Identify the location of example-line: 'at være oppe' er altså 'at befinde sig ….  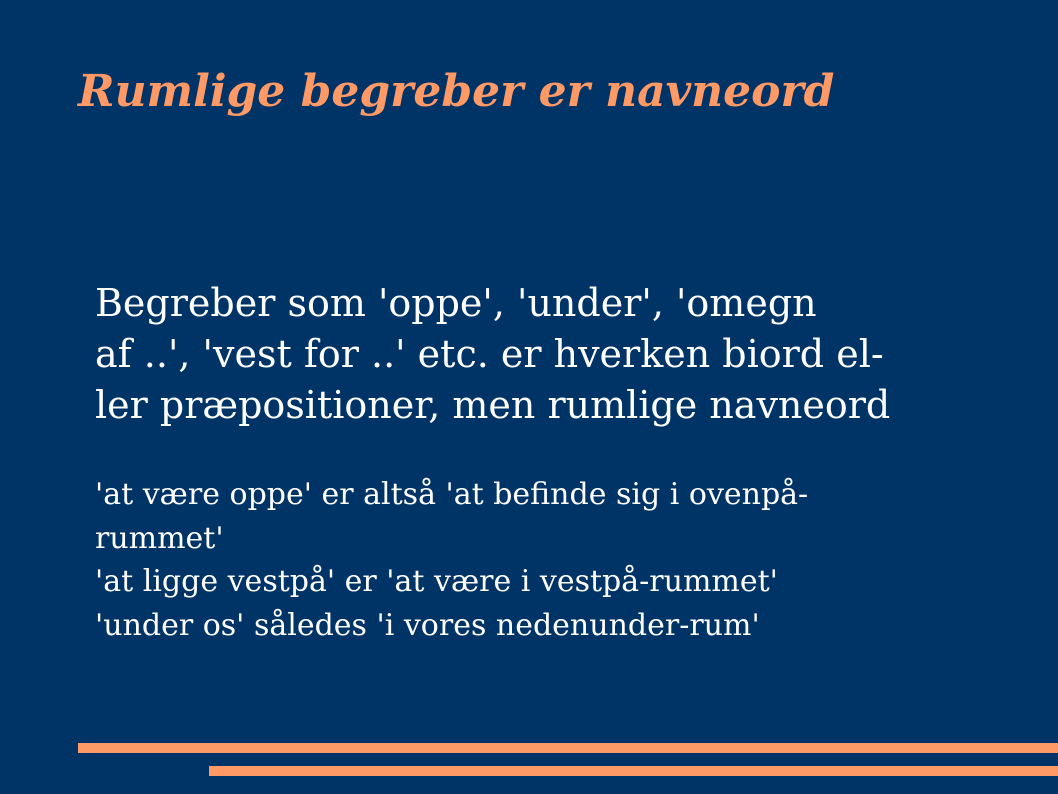
(452, 494).